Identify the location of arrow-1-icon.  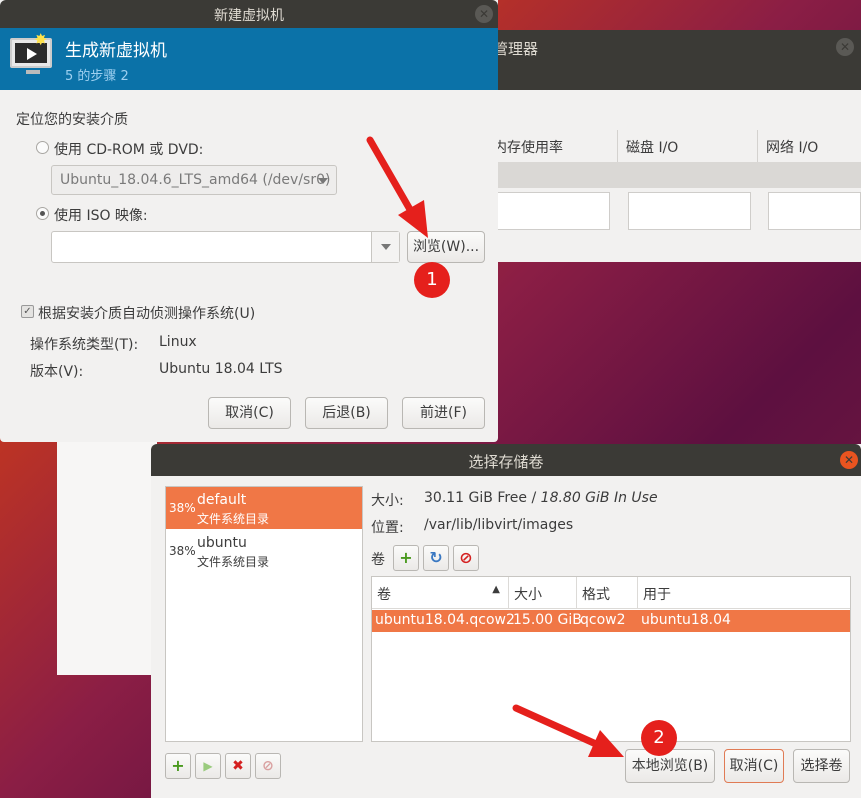
(397, 187).